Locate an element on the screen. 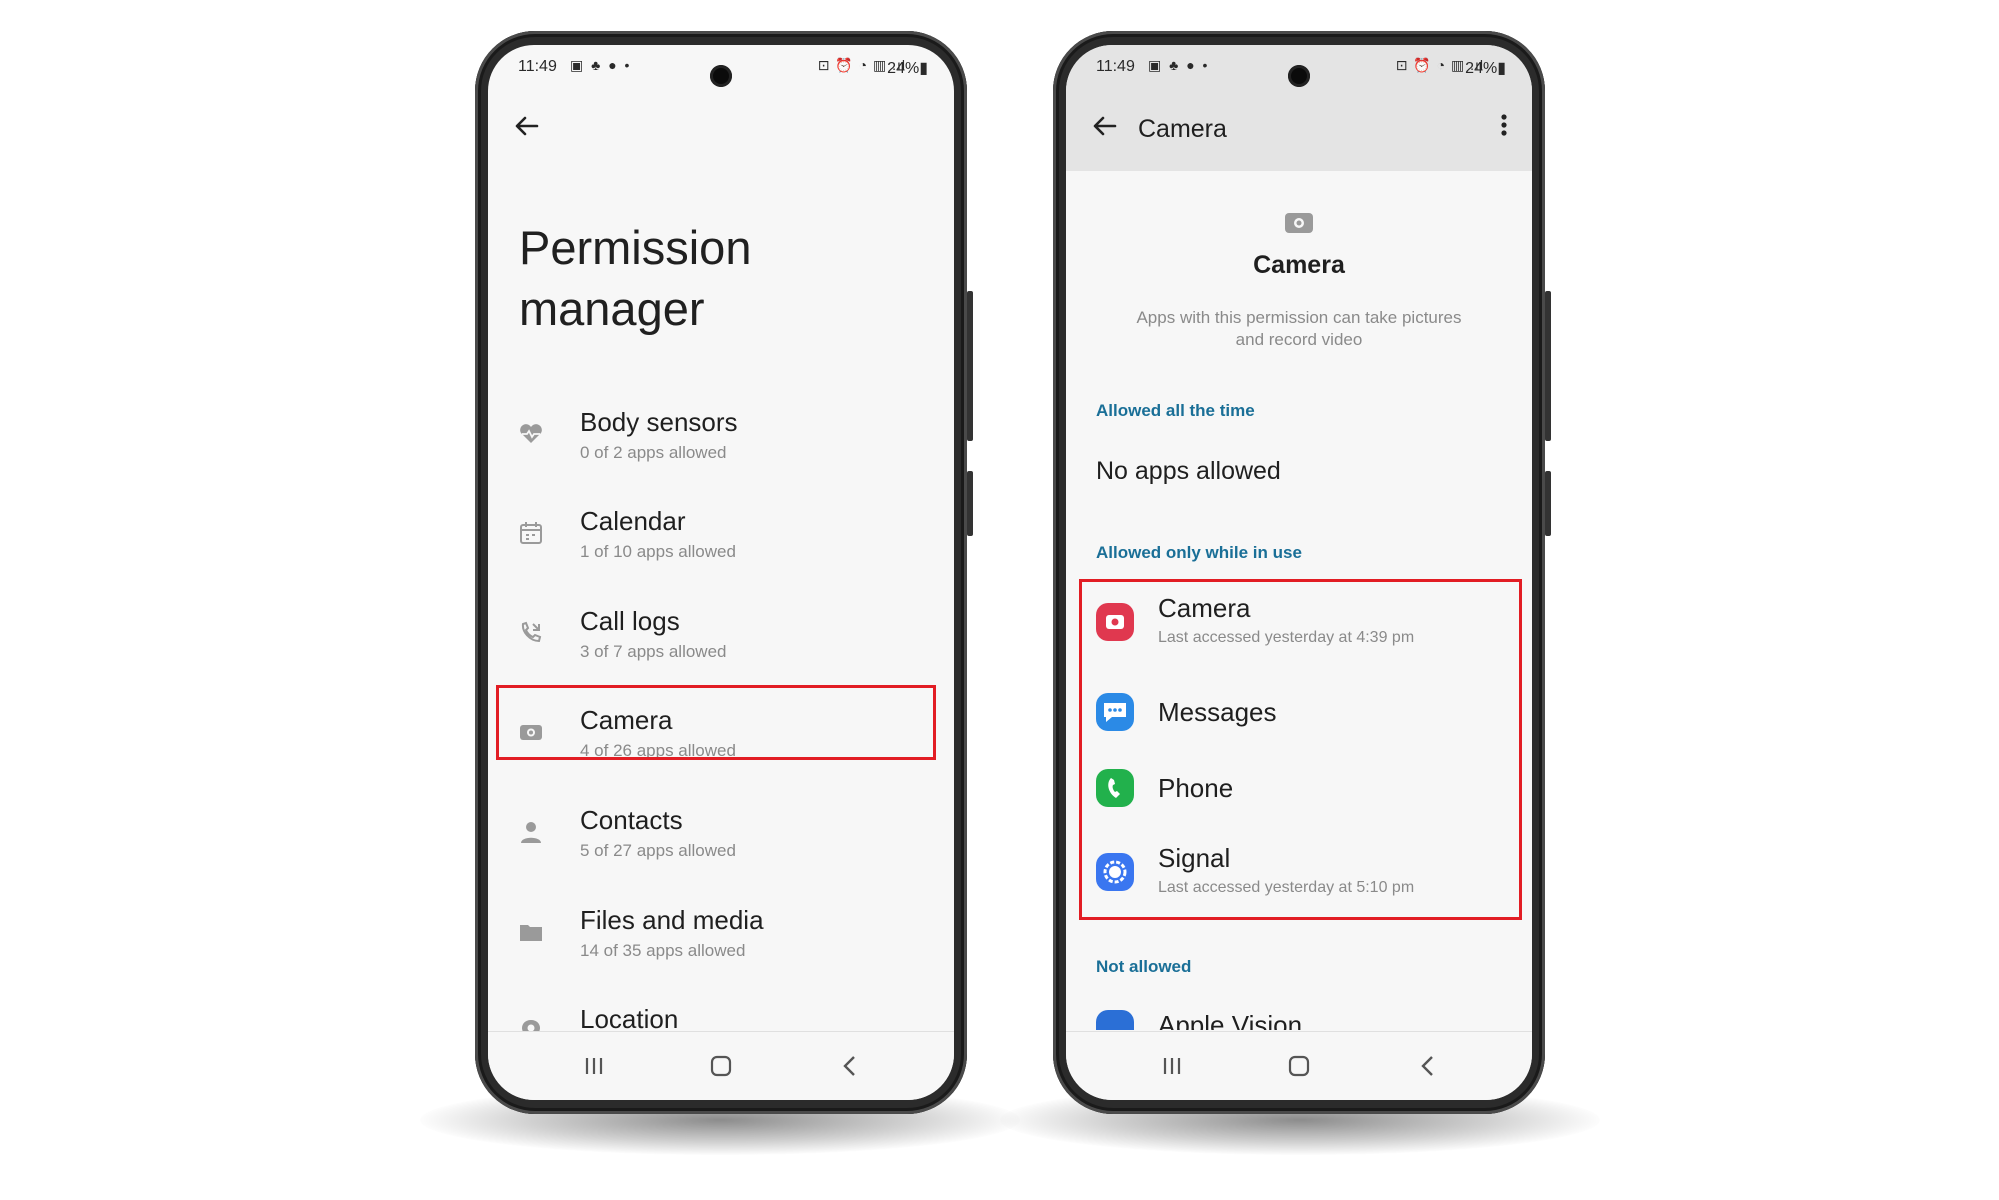 The height and width of the screenshot is (1200, 1999). calendar-icon is located at coordinates (531, 533).